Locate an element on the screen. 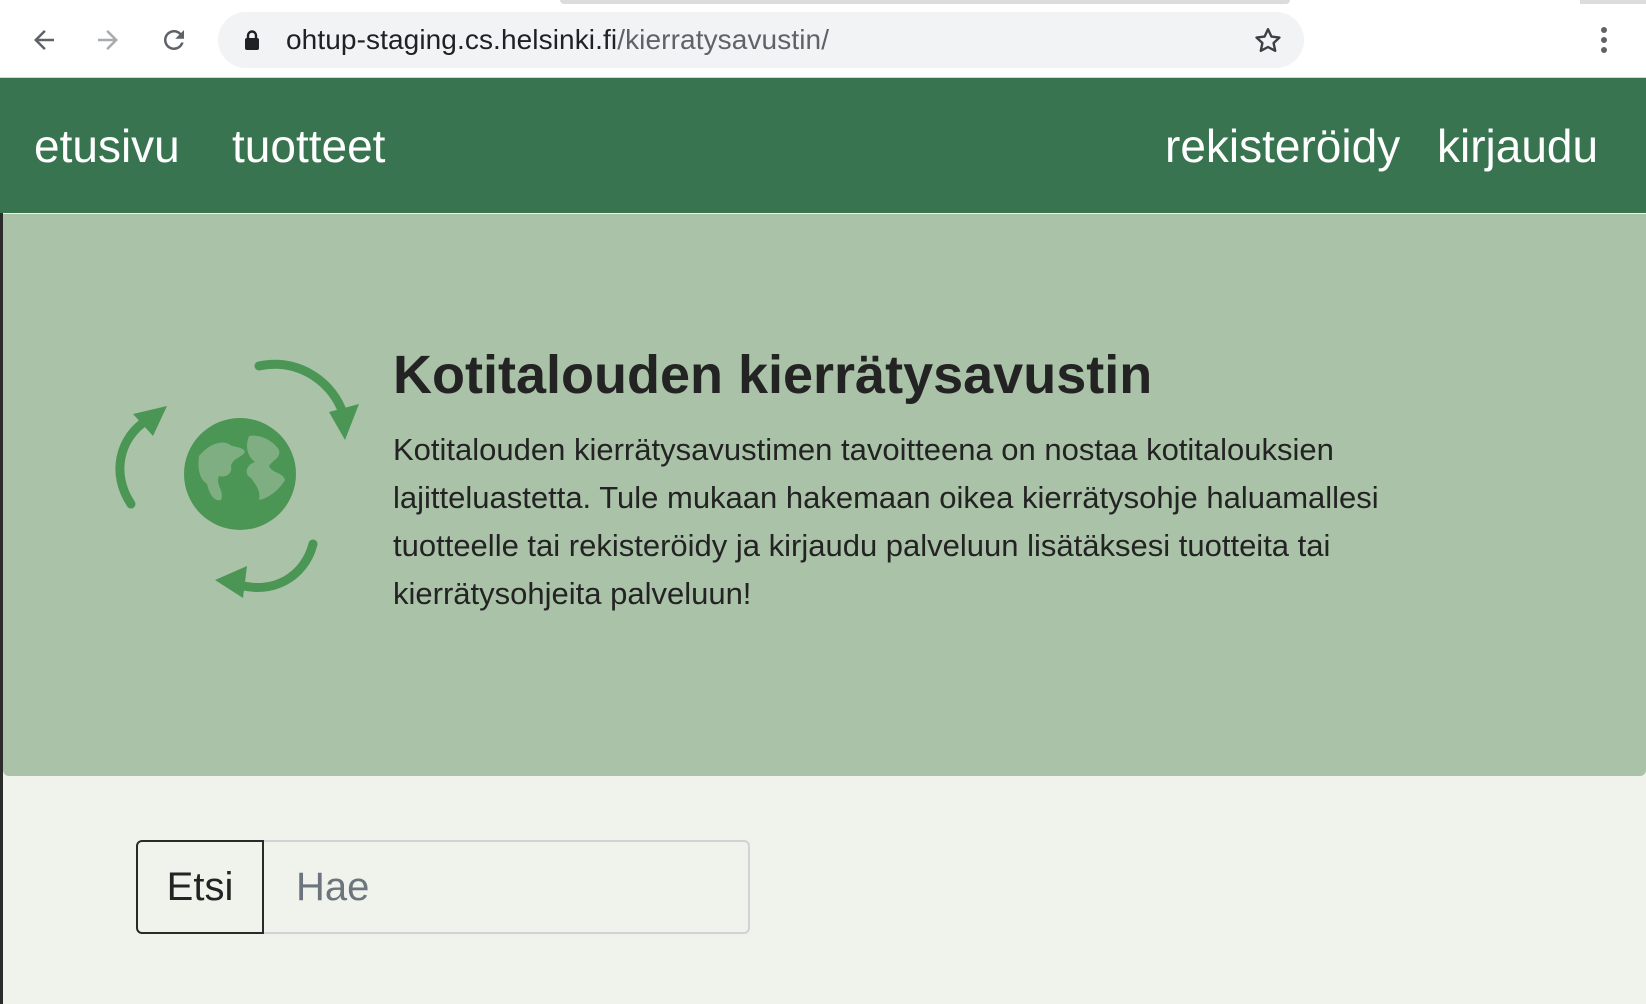 Image resolution: width=1646 pixels, height=1004 pixels. more-vert-icon is located at coordinates (1604, 40).